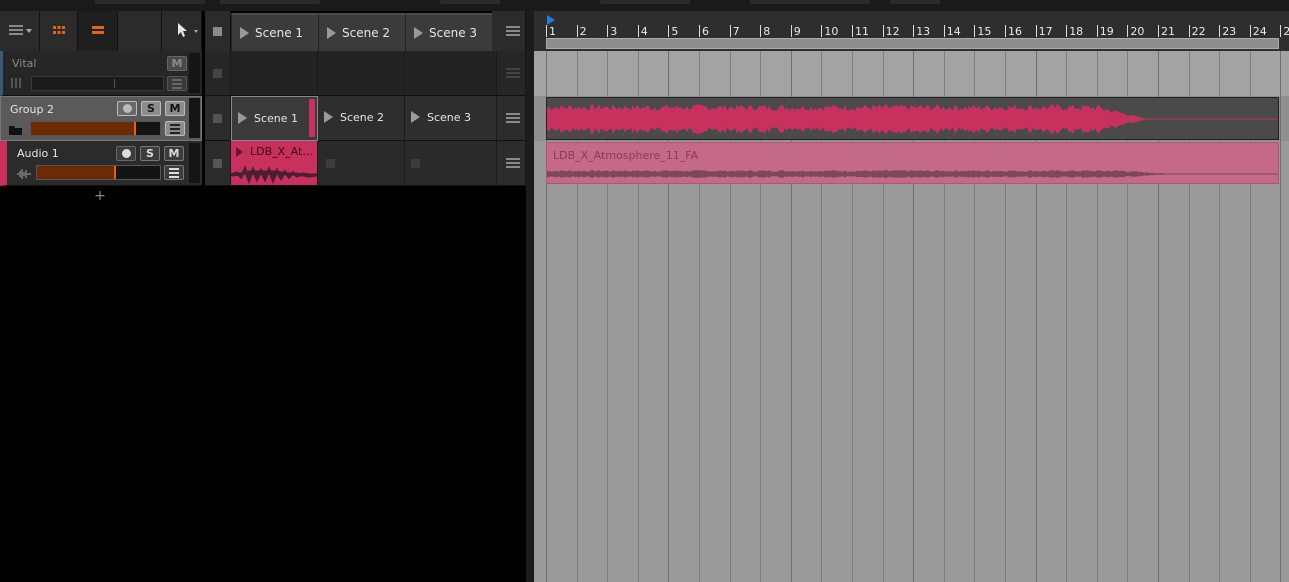 The image size is (1289, 582). What do you see at coordinates (892, 31) in the screenshot?
I see `ruler-number: 12` at bounding box center [892, 31].